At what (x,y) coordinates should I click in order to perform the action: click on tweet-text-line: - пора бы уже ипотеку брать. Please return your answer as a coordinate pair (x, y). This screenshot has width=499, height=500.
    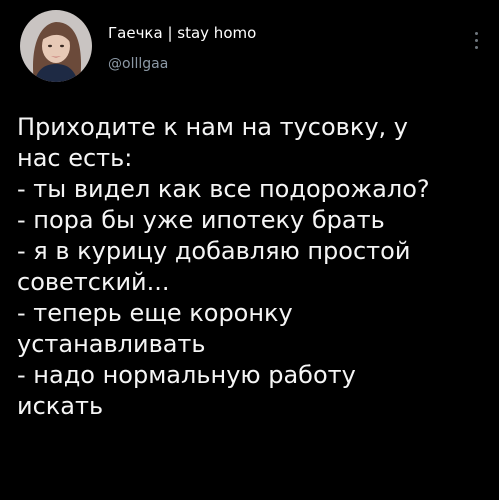
    Looking at the image, I should click on (201, 220).